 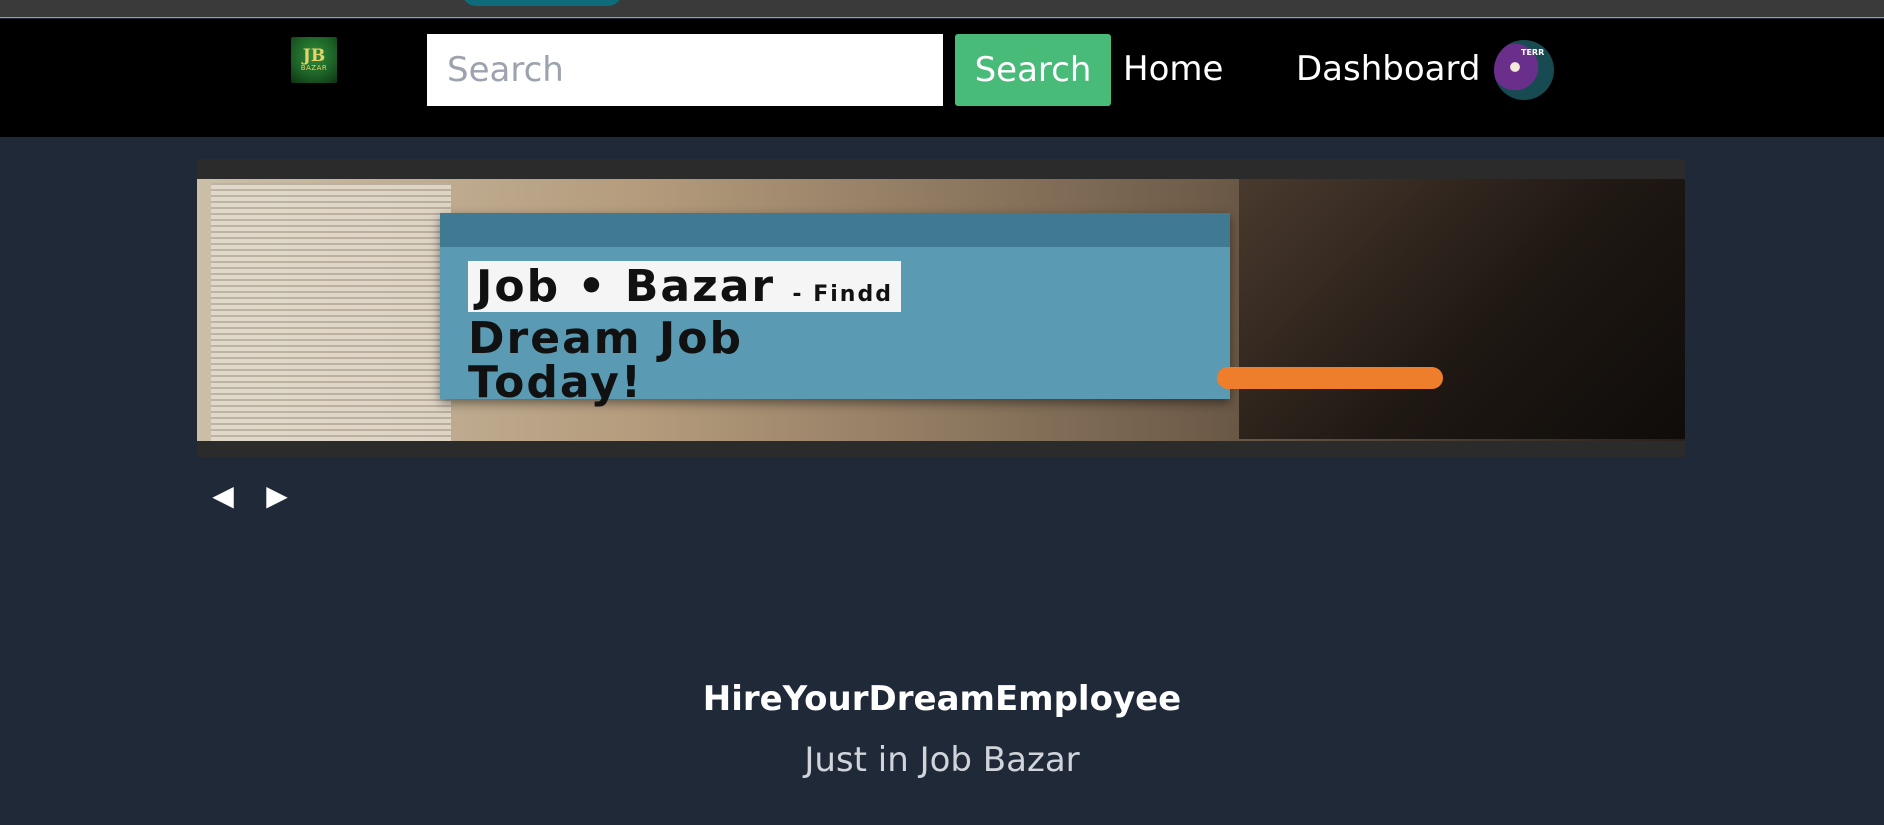 What do you see at coordinates (606, 338) in the screenshot?
I see `banner-headline-line2: Dream Job` at bounding box center [606, 338].